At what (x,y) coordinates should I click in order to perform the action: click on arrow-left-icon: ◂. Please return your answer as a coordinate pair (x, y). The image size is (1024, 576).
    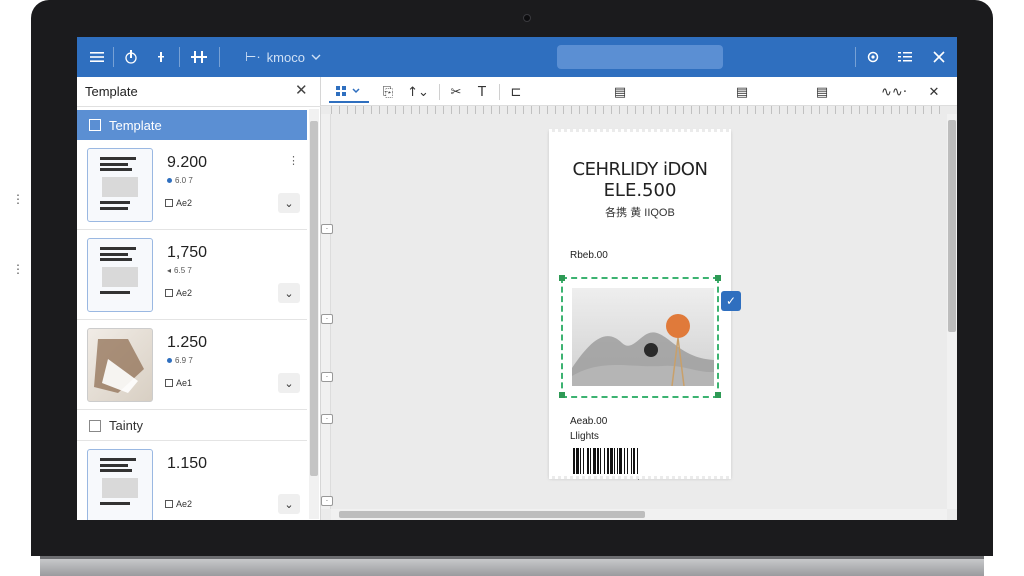
    Looking at the image, I should click on (169, 270).